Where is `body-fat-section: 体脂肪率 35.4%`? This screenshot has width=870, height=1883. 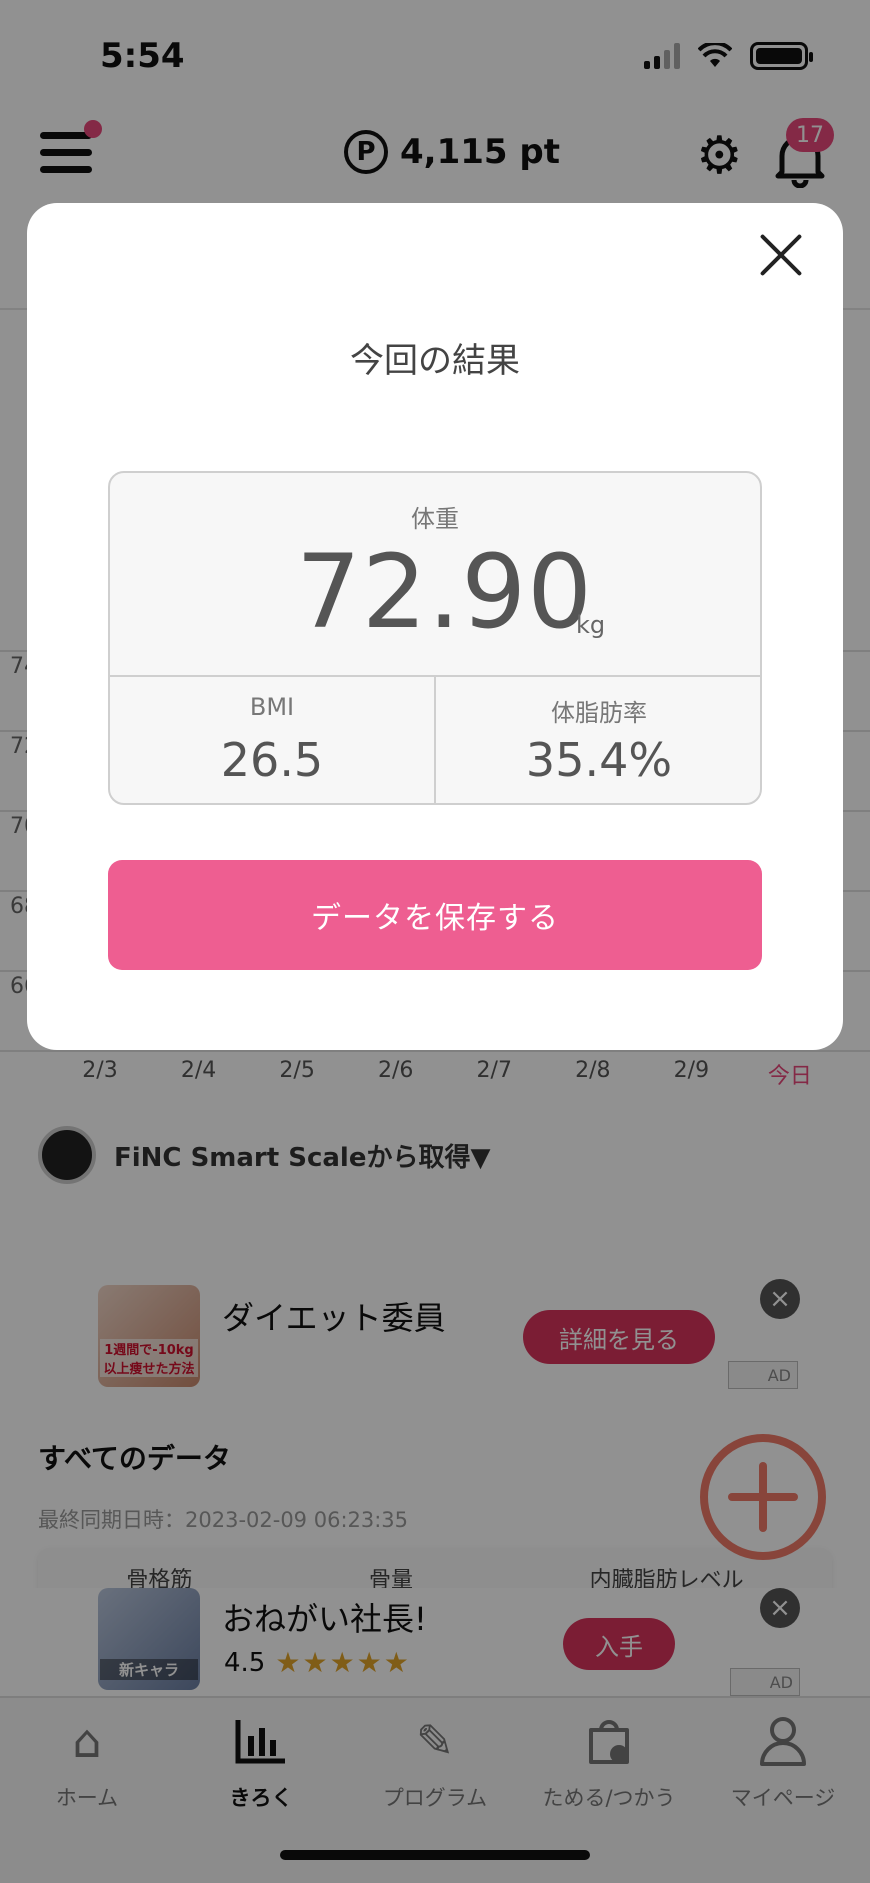 body-fat-section: 体脂肪率 35.4% is located at coordinates (598, 740).